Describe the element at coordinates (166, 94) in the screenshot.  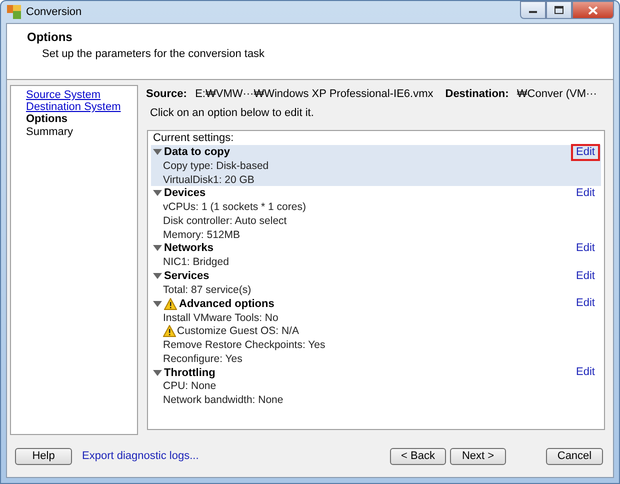
I see `source-label: Source:` at that location.